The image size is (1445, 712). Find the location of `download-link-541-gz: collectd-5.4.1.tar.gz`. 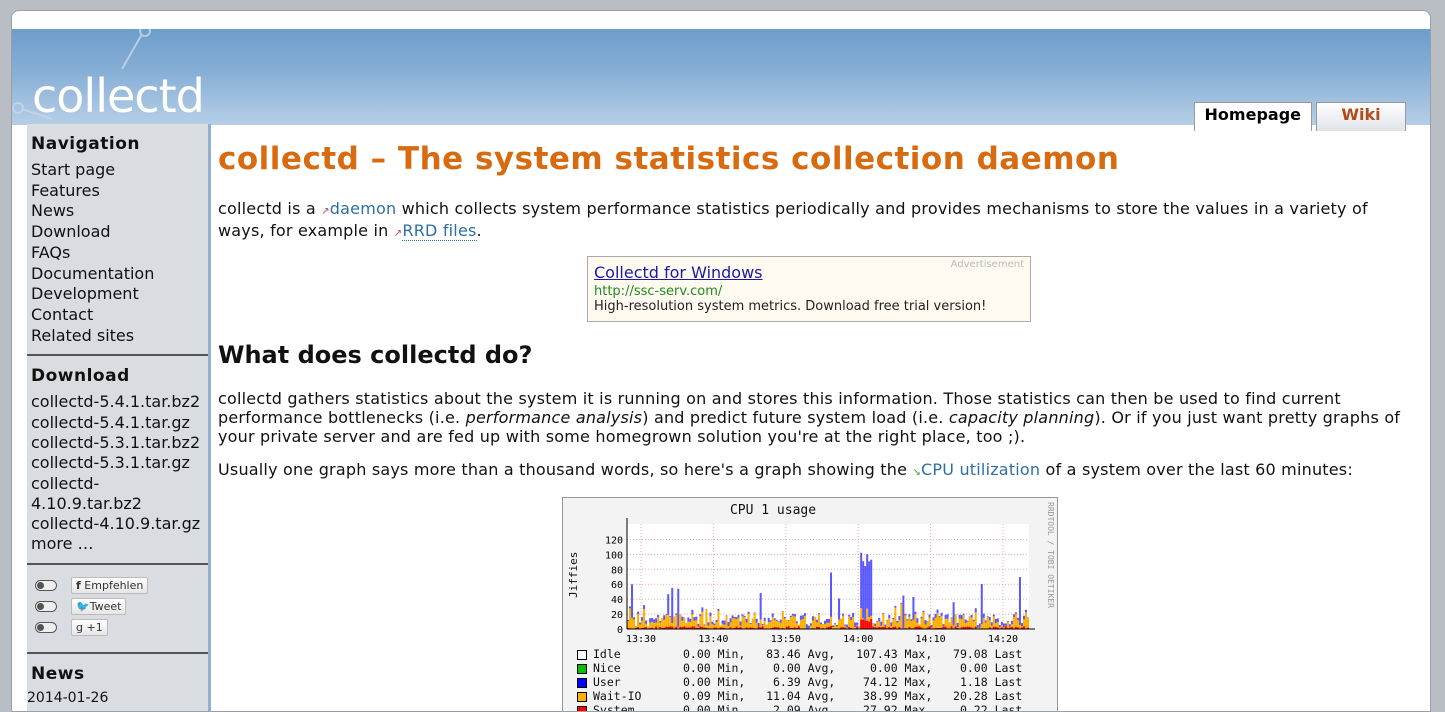

download-link-541-gz: collectd-5.4.1.tar.gz is located at coordinates (117, 423).